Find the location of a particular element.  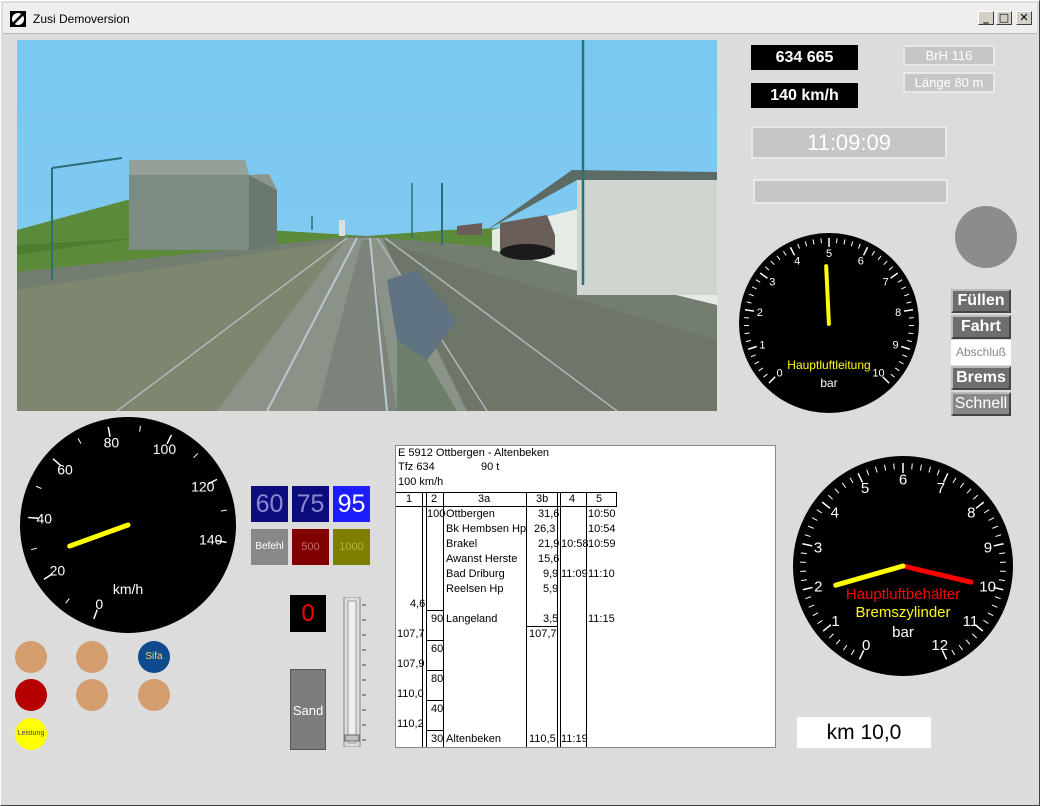

brake-schnell-button: Schnell is located at coordinates (981, 404).